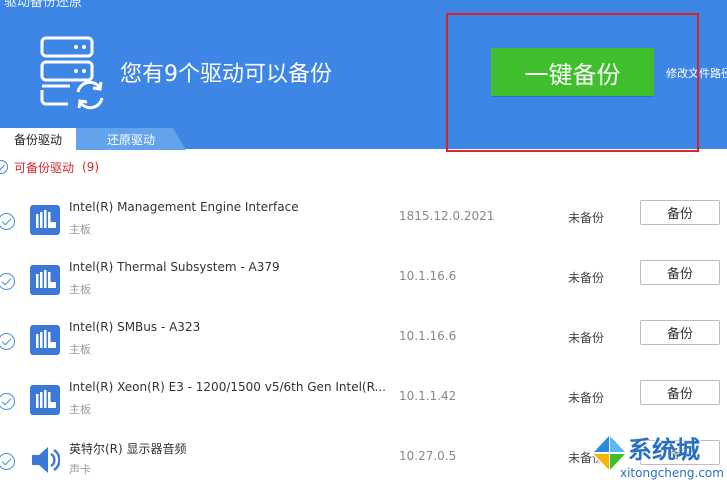  I want to click on driver-name: Intel(R) SMBus - A323, so click(135, 327).